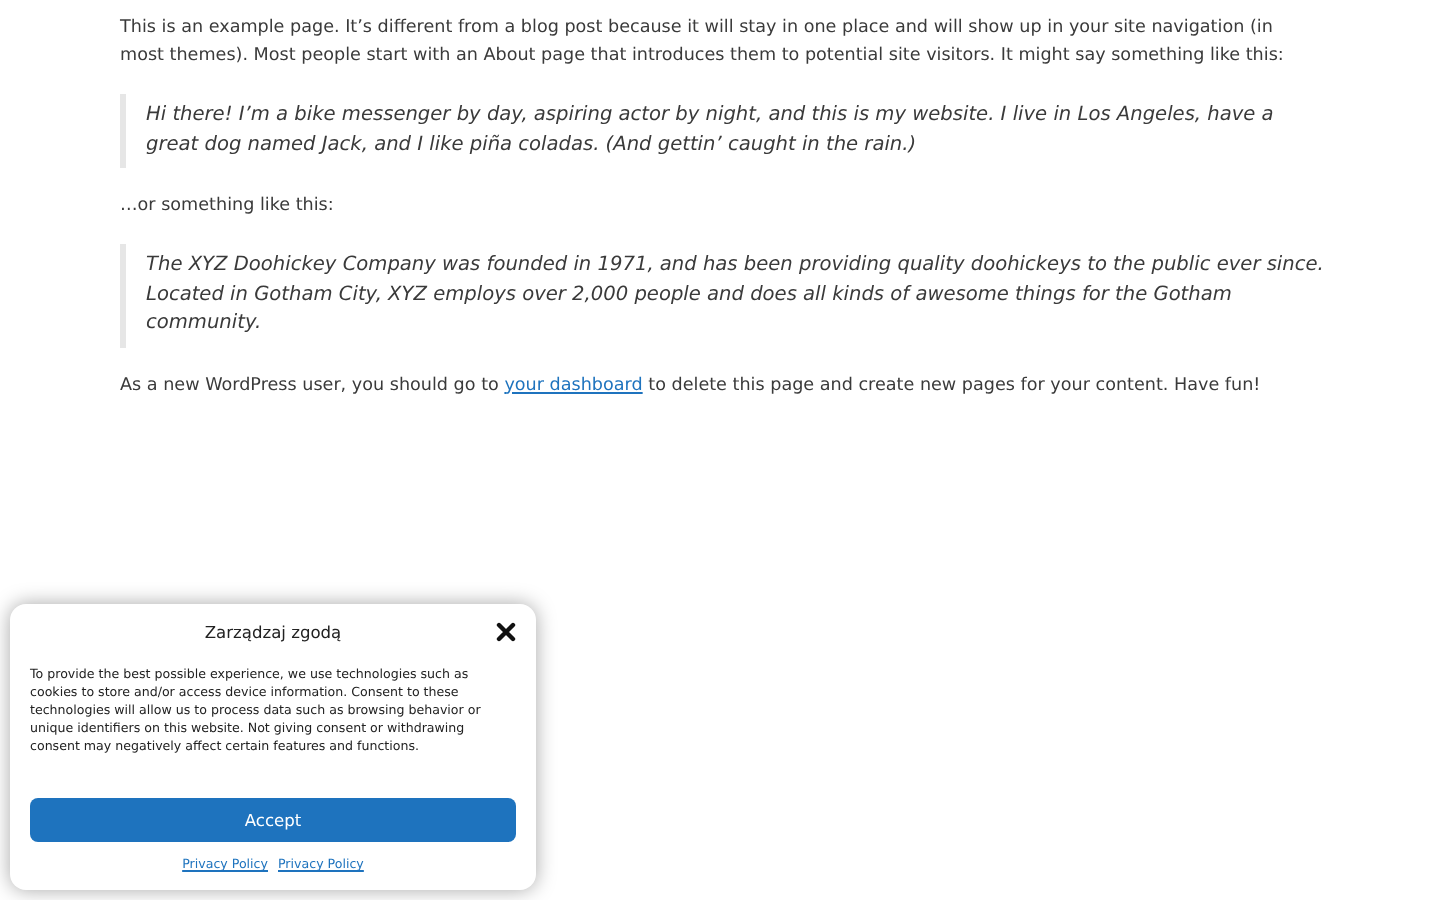 This screenshot has height=900, width=1440. Describe the element at coordinates (273, 632) in the screenshot. I see `dialog-title: Zarządzaj zgodą` at that location.